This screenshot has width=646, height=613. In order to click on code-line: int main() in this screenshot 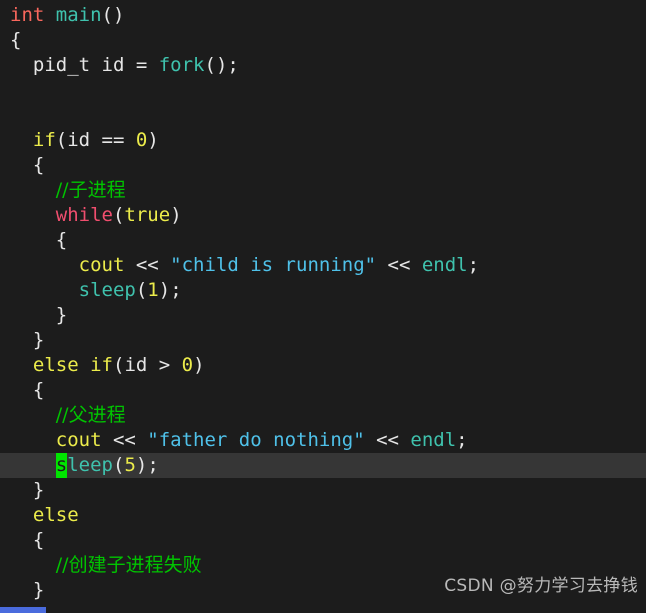, I will do `click(323, 15)`.